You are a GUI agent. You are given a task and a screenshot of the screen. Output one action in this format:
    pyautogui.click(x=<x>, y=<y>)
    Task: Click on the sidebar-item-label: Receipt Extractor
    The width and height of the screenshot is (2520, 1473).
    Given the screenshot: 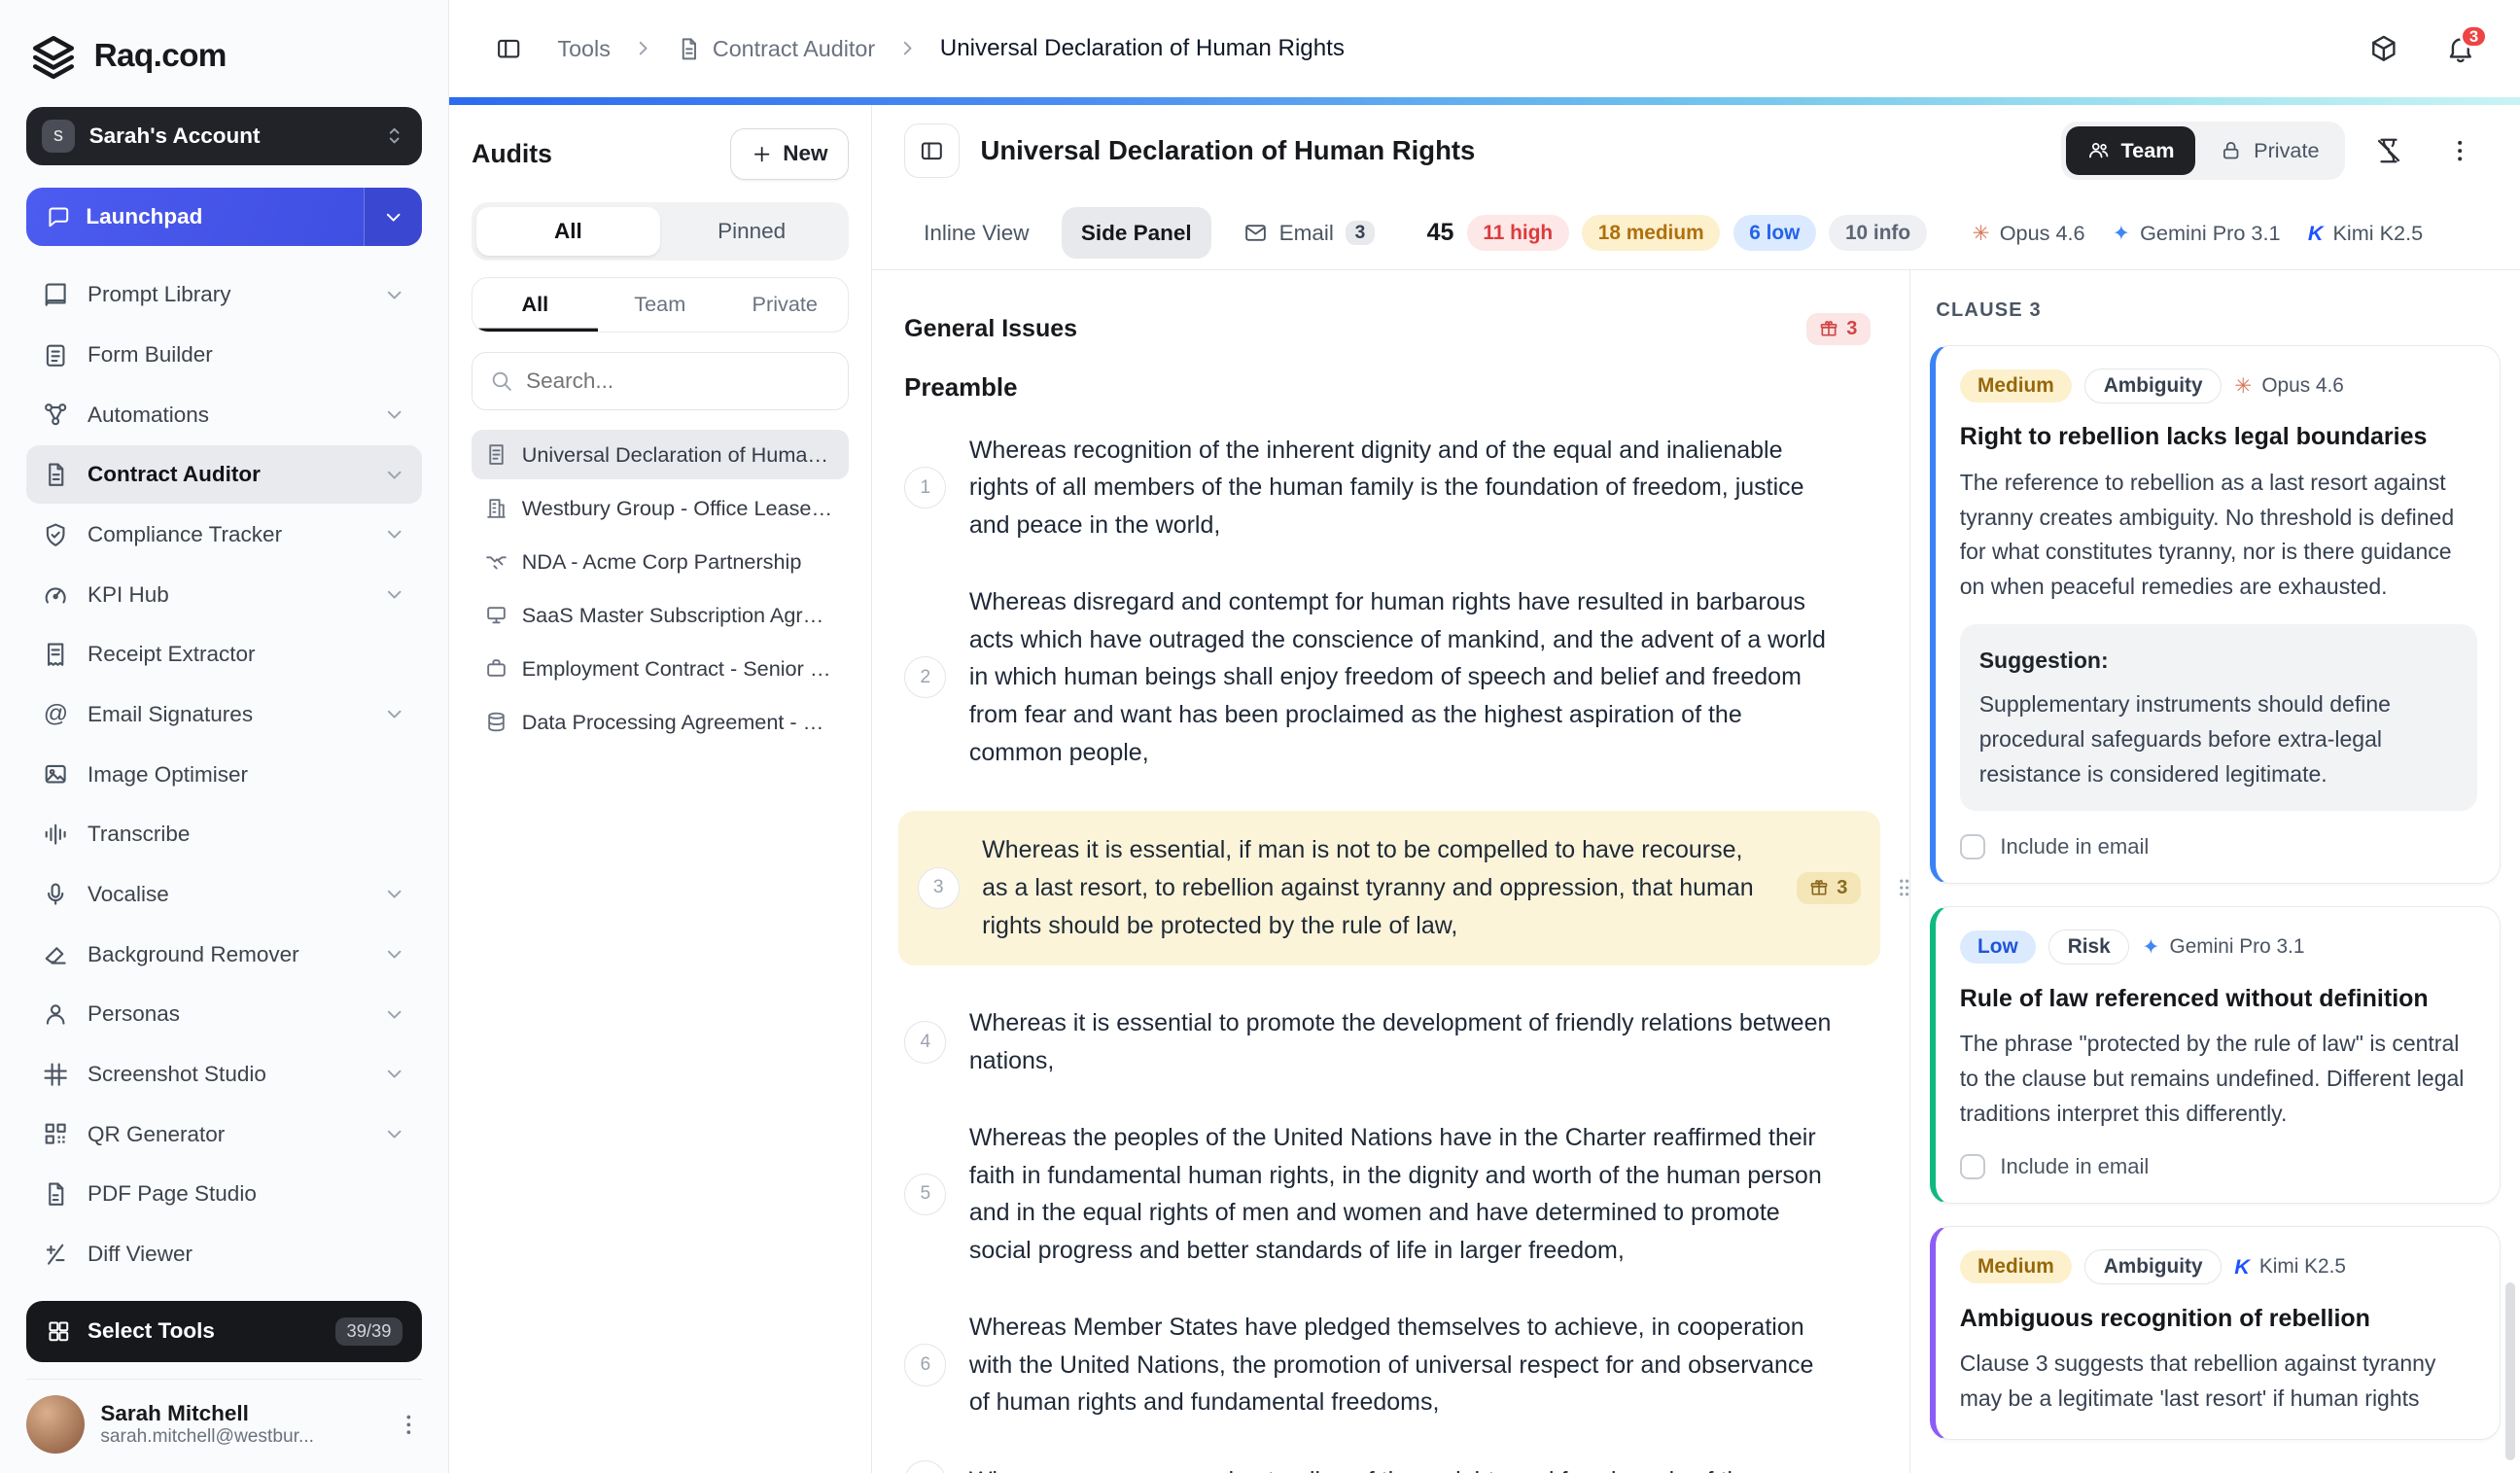 What is the action you would take?
    pyautogui.click(x=171, y=654)
    